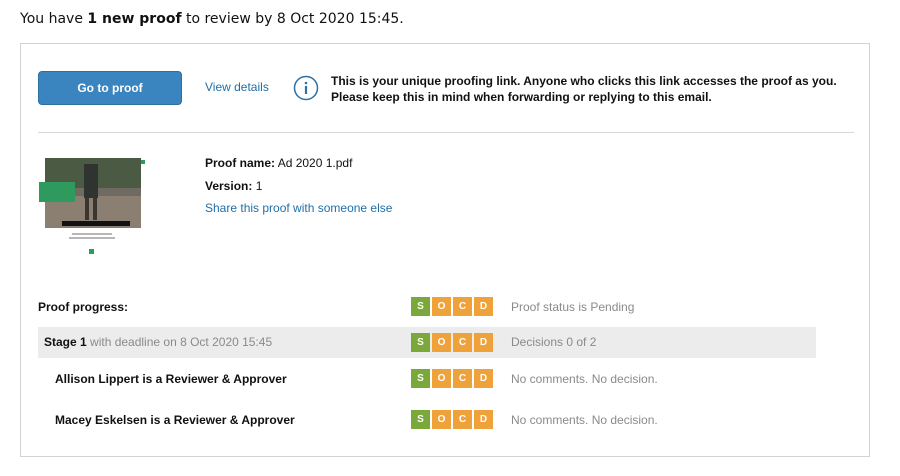 The image size is (900, 476). Describe the element at coordinates (65, 342) in the screenshot. I see `stage-title: Stage 1` at that location.